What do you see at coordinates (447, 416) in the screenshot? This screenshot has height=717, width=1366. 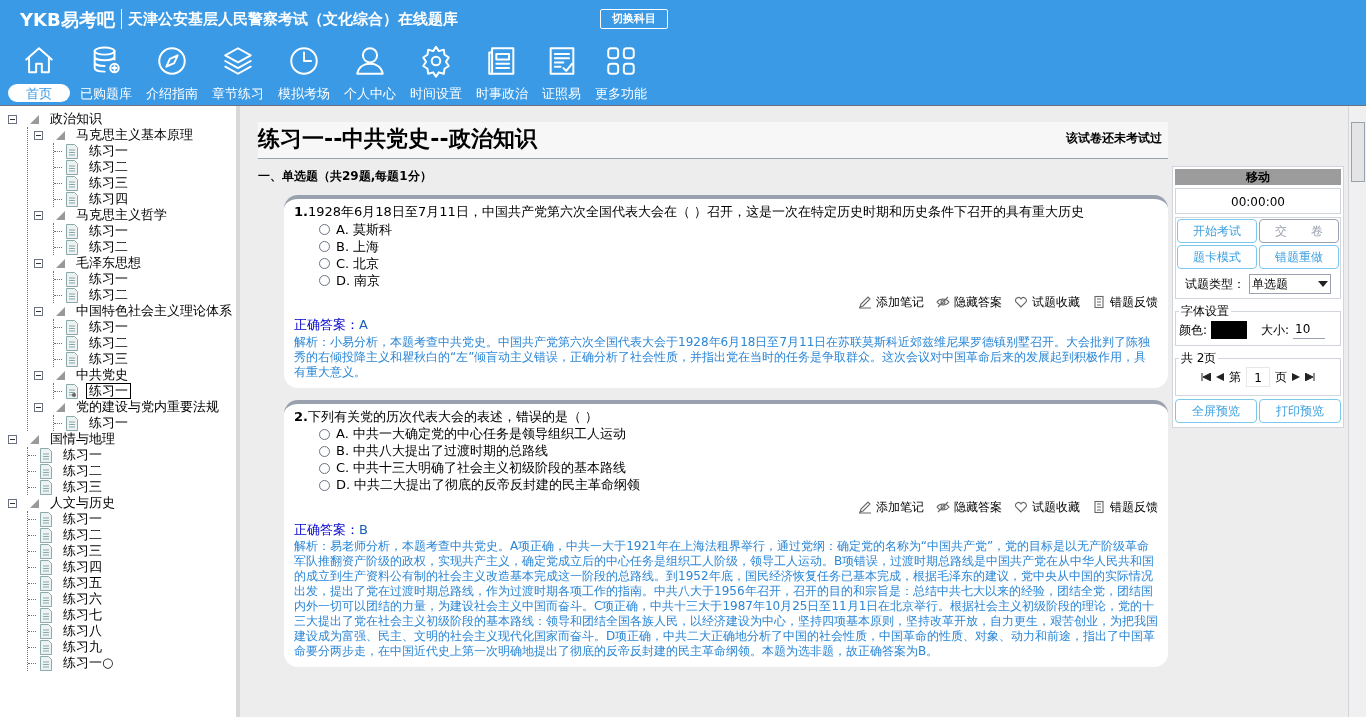 I see `question-text: 2.下列有关党的历次代表大会的表述，错误的是（ ）` at bounding box center [447, 416].